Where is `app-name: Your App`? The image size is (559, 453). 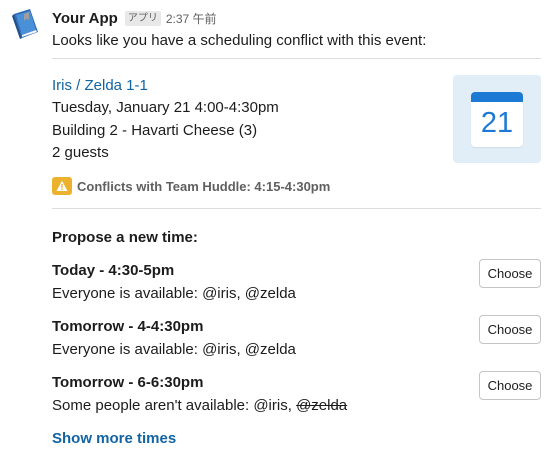
app-name: Your App is located at coordinates (85, 18).